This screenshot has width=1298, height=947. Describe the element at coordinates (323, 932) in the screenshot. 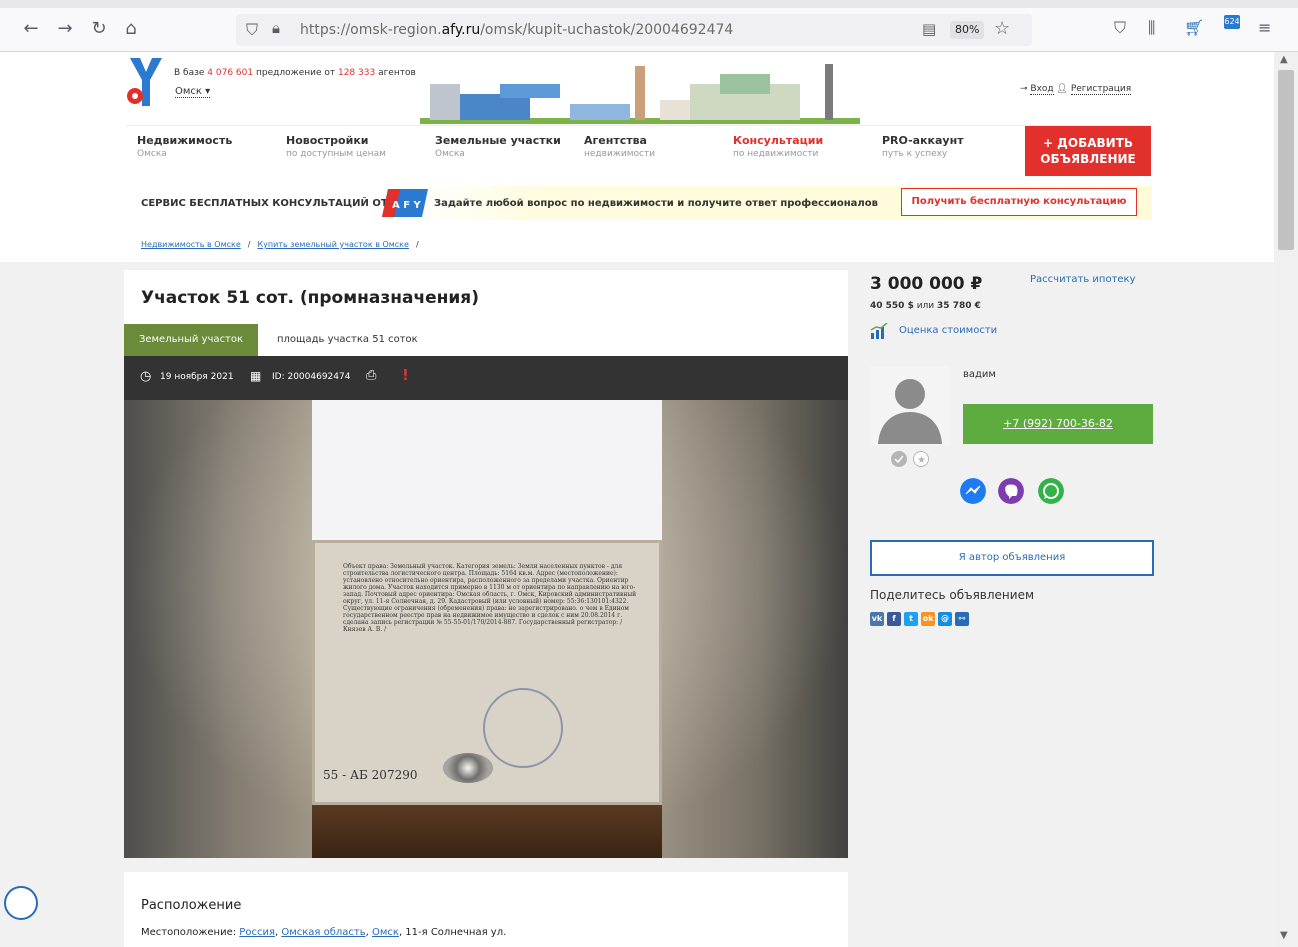

I see `link-region: Омская область` at that location.